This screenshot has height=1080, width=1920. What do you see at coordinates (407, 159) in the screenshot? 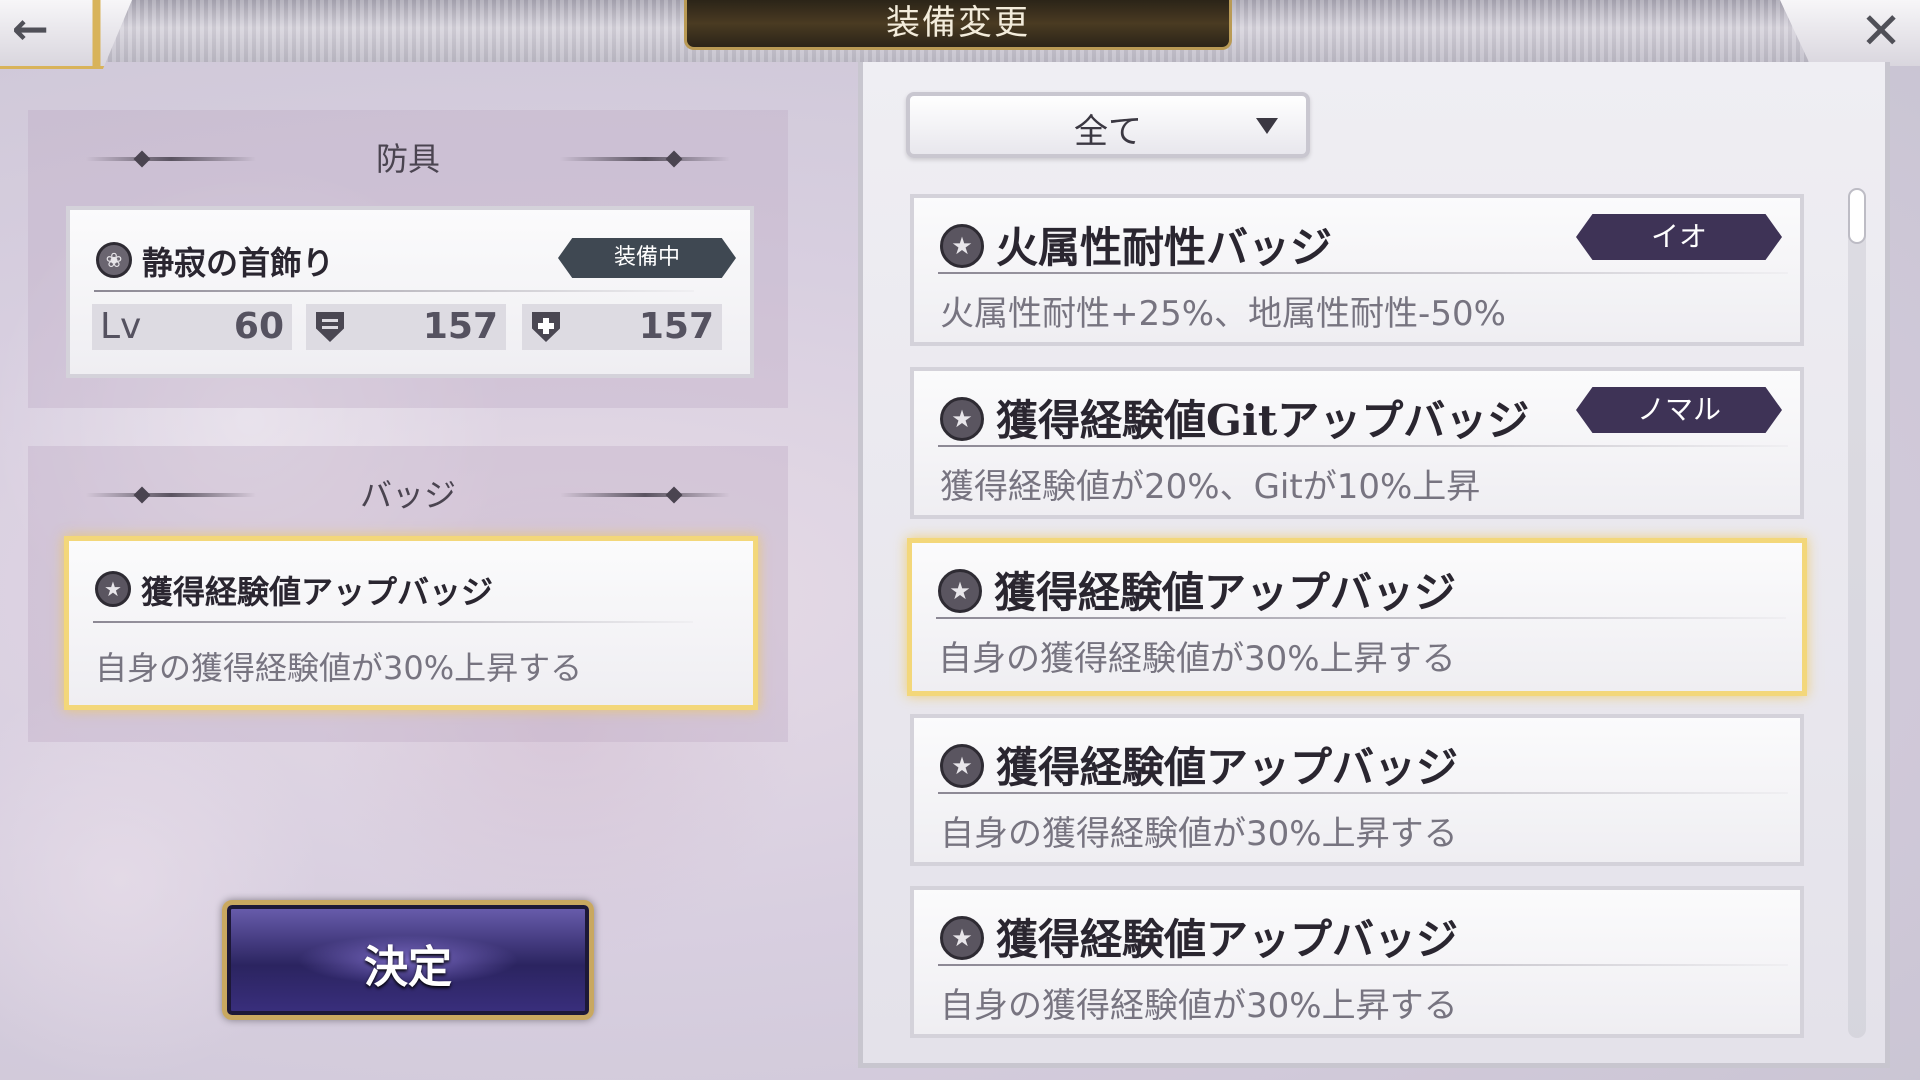
I see `armor-section-title: 防具` at bounding box center [407, 159].